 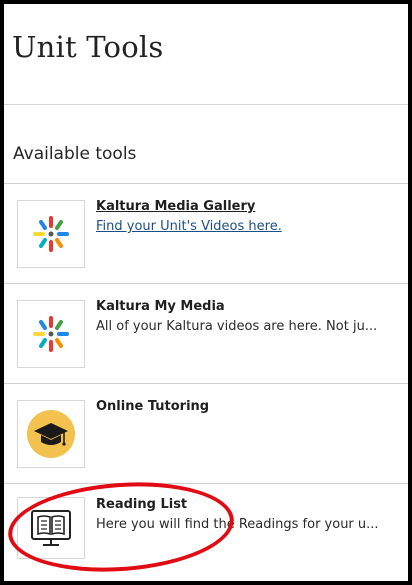 What do you see at coordinates (160, 306) in the screenshot?
I see `tool-name: Kaltura My Media` at bounding box center [160, 306].